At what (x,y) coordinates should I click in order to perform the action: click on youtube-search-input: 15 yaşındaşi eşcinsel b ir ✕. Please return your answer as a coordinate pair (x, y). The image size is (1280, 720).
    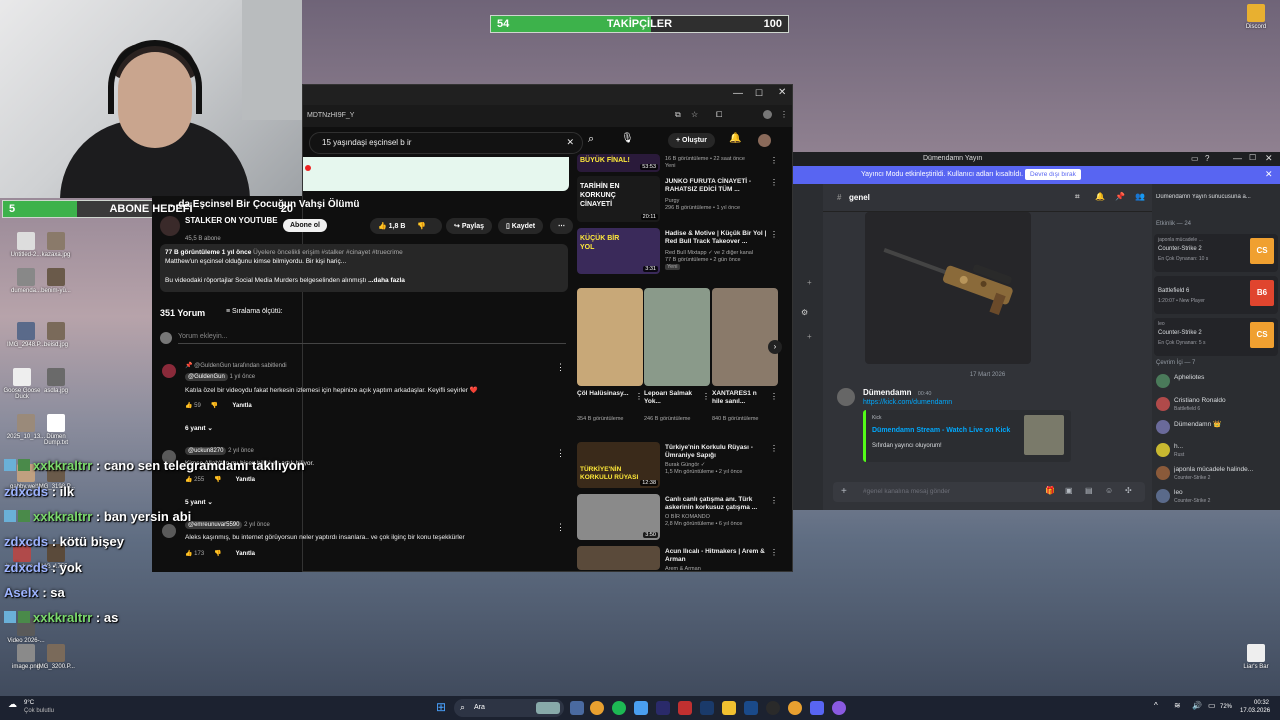
    Looking at the image, I should click on (446, 143).